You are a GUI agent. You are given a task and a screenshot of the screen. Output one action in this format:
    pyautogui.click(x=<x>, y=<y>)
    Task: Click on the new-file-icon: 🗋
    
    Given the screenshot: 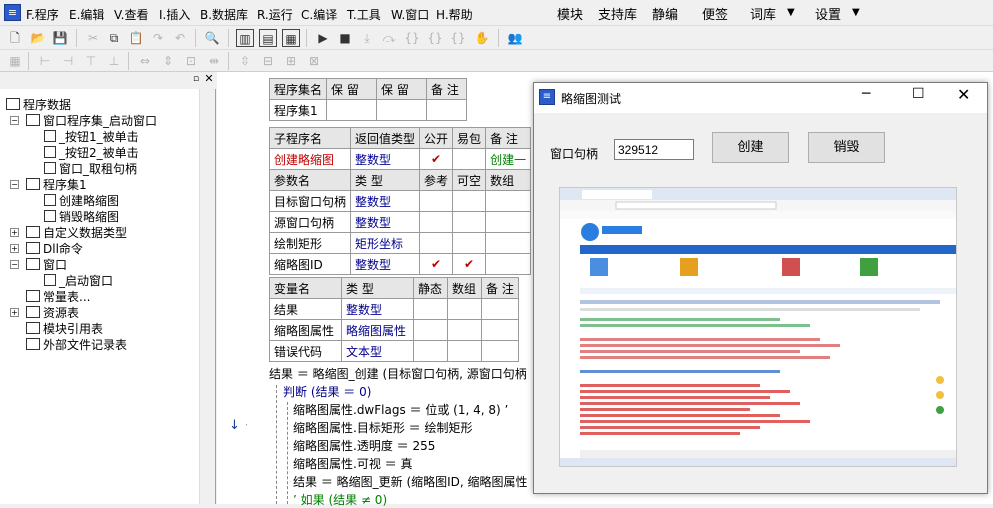 What is the action you would take?
    pyautogui.click(x=15, y=38)
    